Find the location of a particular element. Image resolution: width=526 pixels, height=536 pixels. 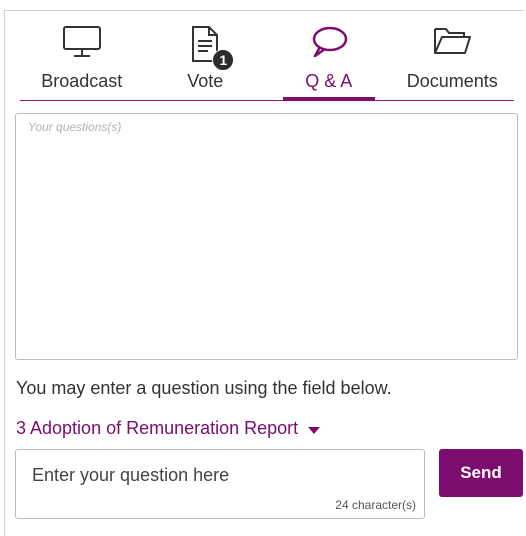

tab-label: Documents is located at coordinates (452, 81).